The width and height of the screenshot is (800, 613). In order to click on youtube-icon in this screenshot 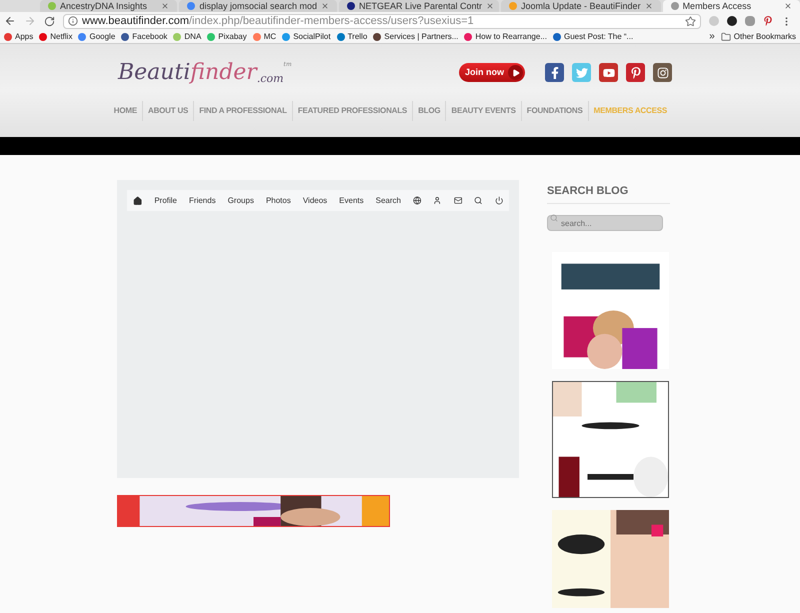, I will do `click(608, 72)`.